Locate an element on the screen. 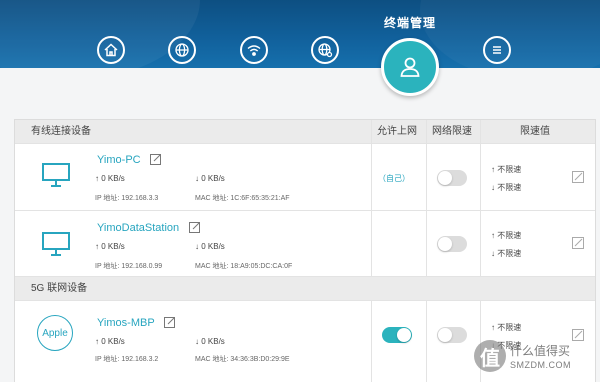  device-name: YimoDataStation is located at coordinates (138, 228).